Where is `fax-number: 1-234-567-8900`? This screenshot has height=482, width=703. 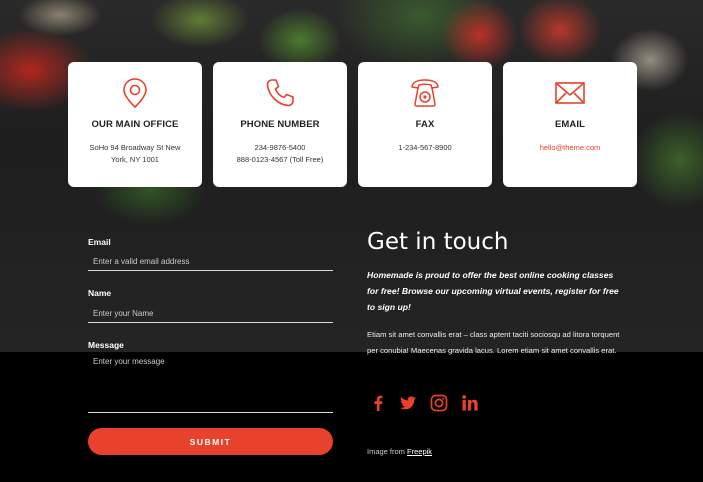 fax-number: 1-234-567-8900 is located at coordinates (425, 147).